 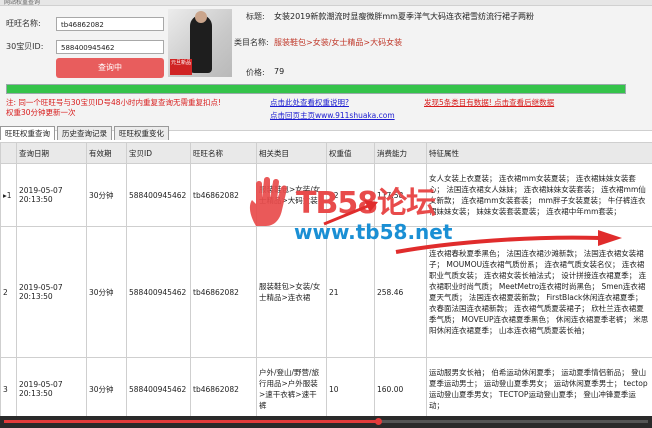 What do you see at coordinates (158, 153) in the screenshot?
I see `header-itemid: 宝贝ID` at bounding box center [158, 153].